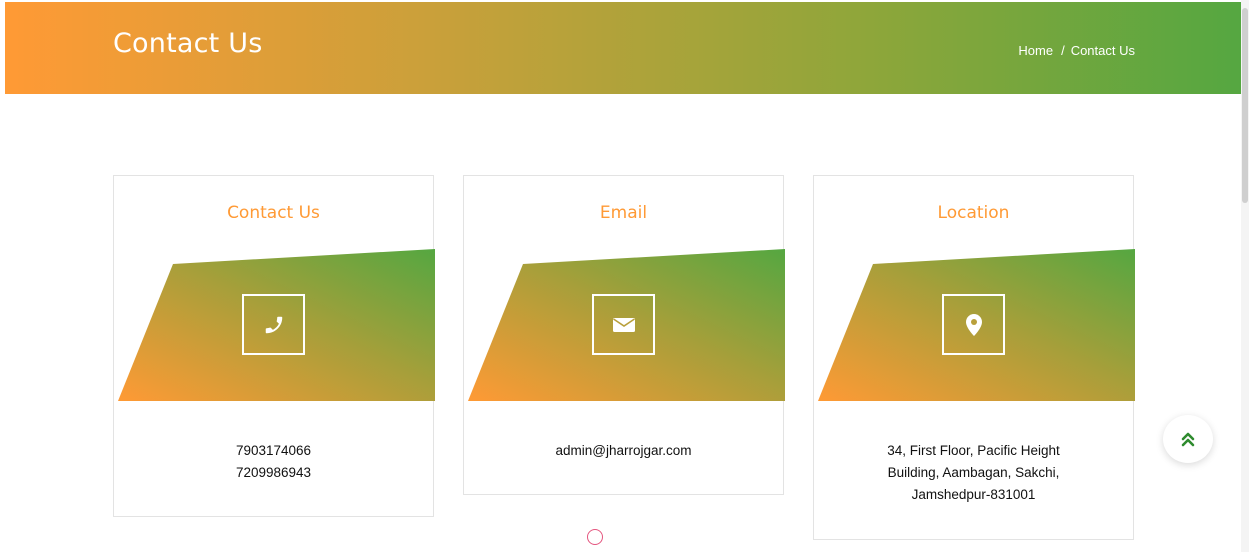 This screenshot has height=552, width=1249. I want to click on phone-icon, so click(273, 324).